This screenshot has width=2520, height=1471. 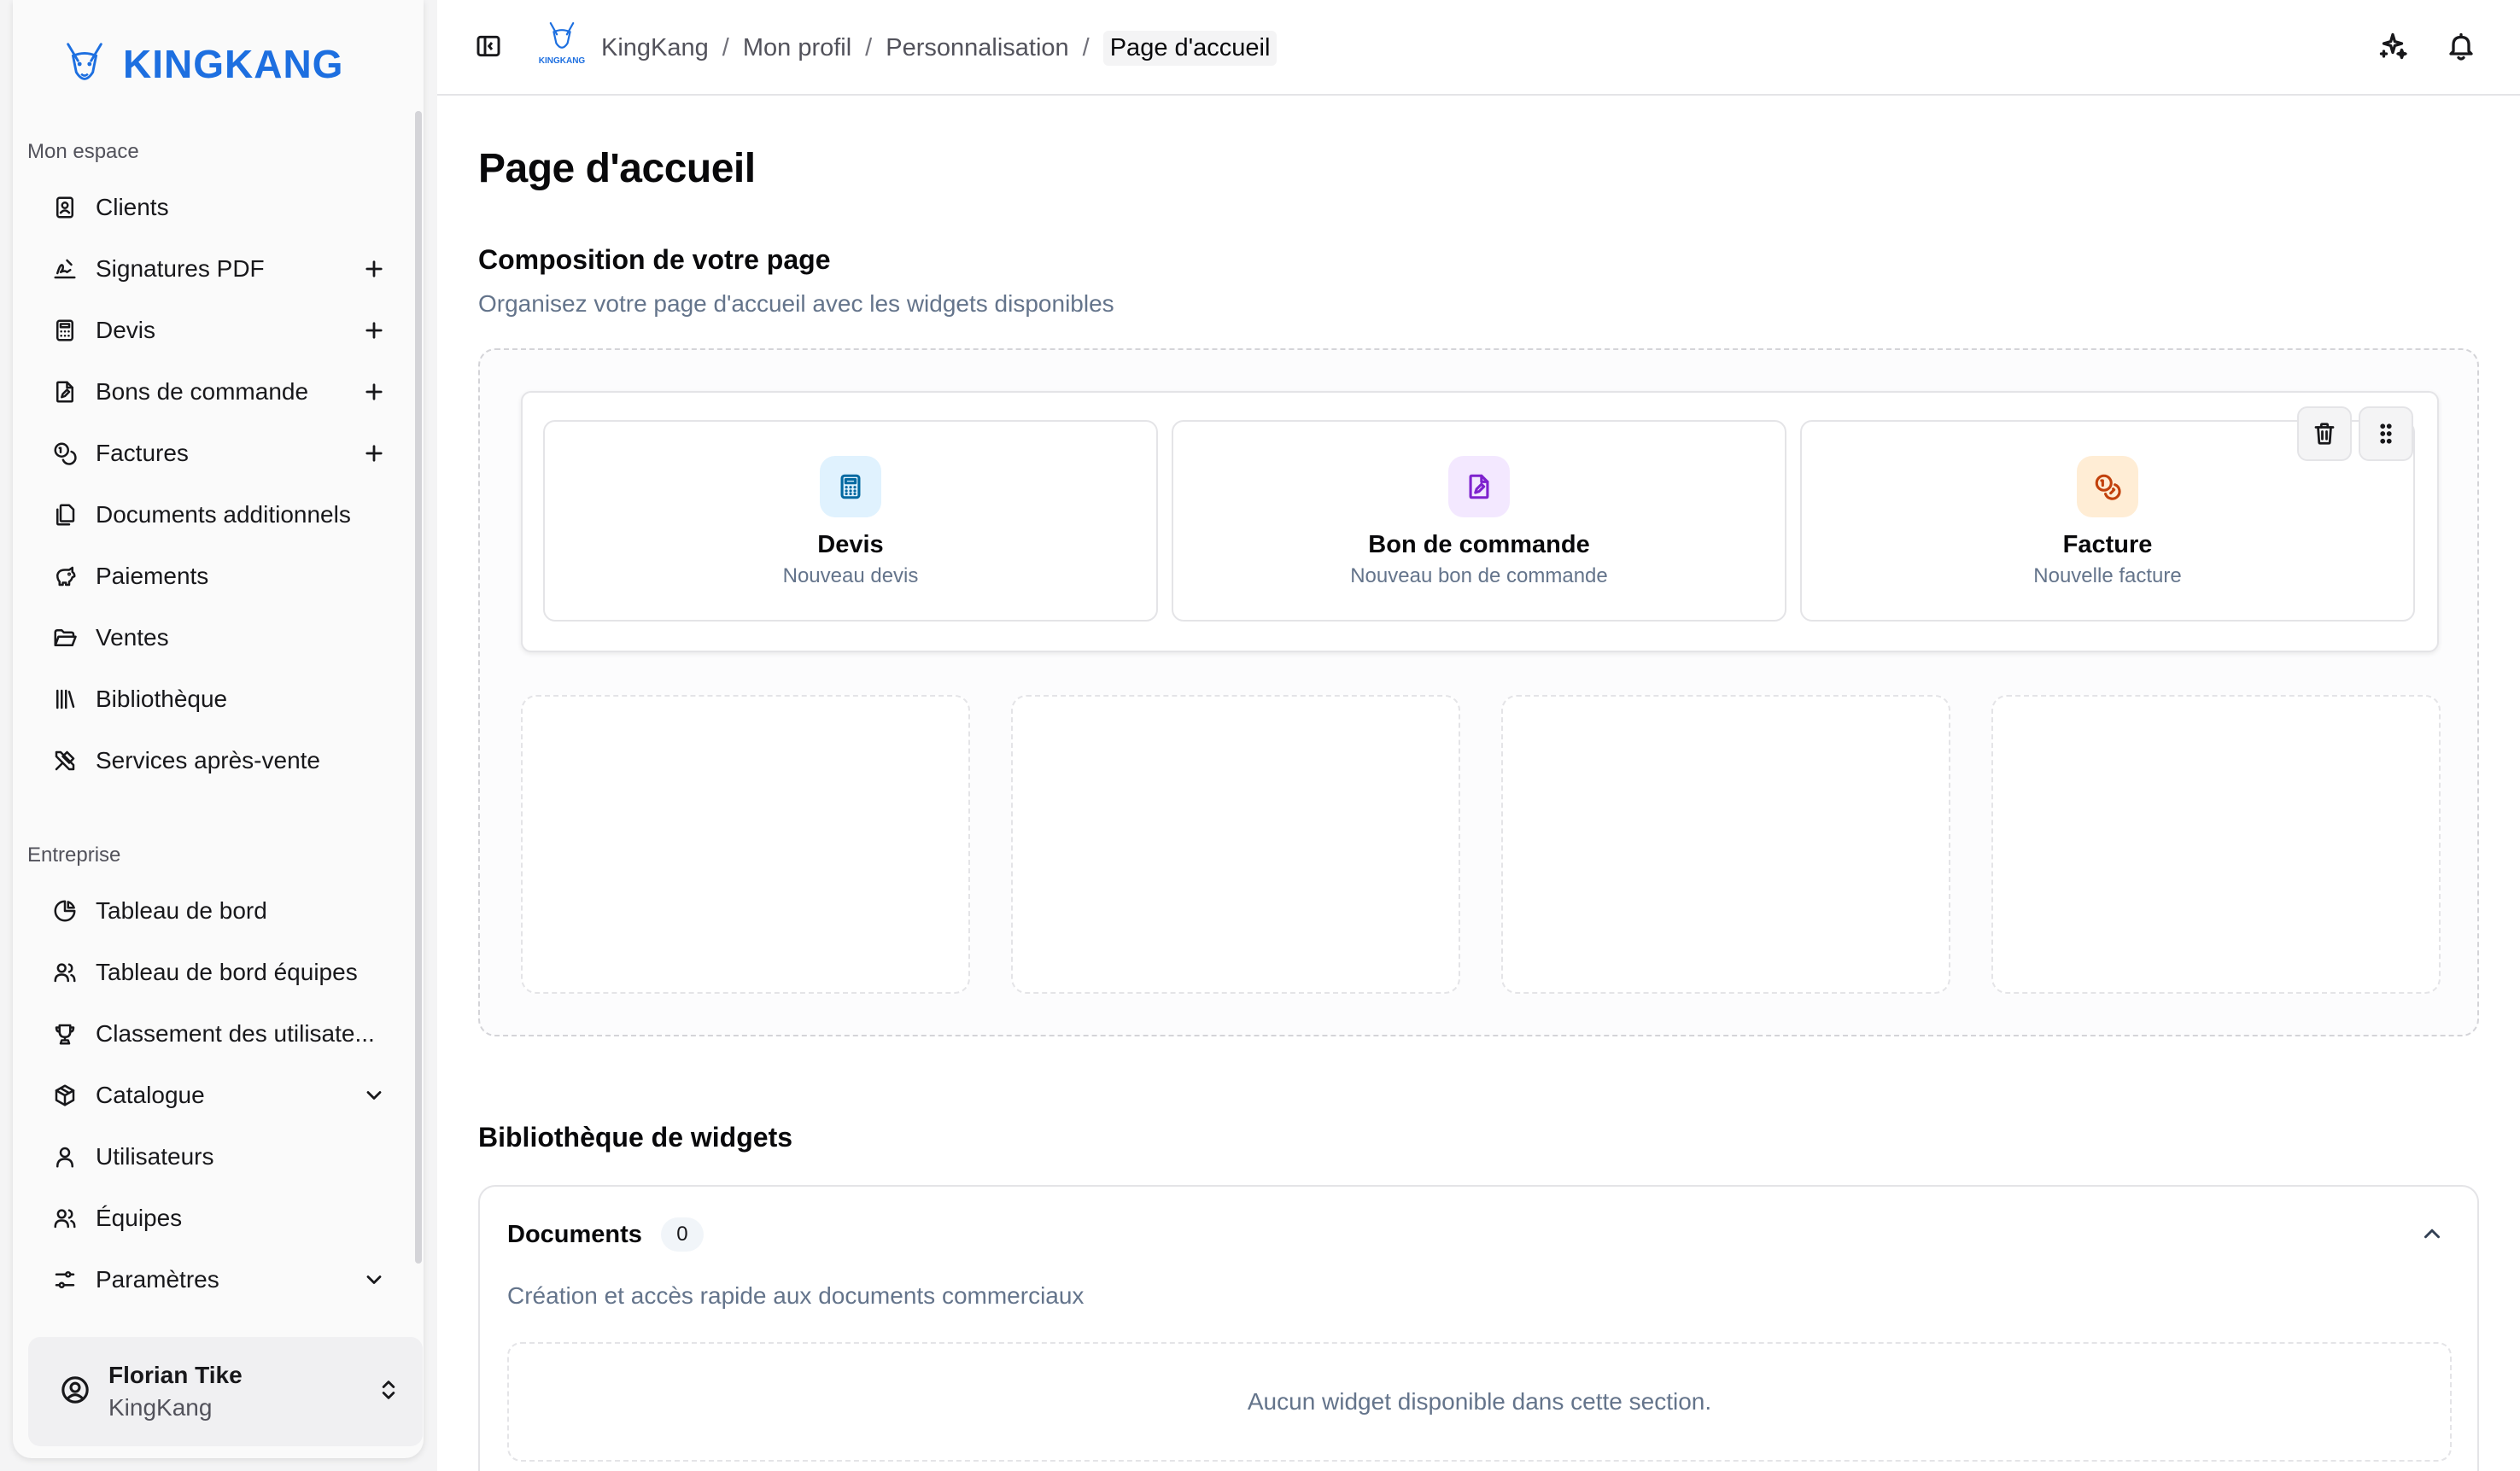 I want to click on package-icon, so click(x=65, y=1095).